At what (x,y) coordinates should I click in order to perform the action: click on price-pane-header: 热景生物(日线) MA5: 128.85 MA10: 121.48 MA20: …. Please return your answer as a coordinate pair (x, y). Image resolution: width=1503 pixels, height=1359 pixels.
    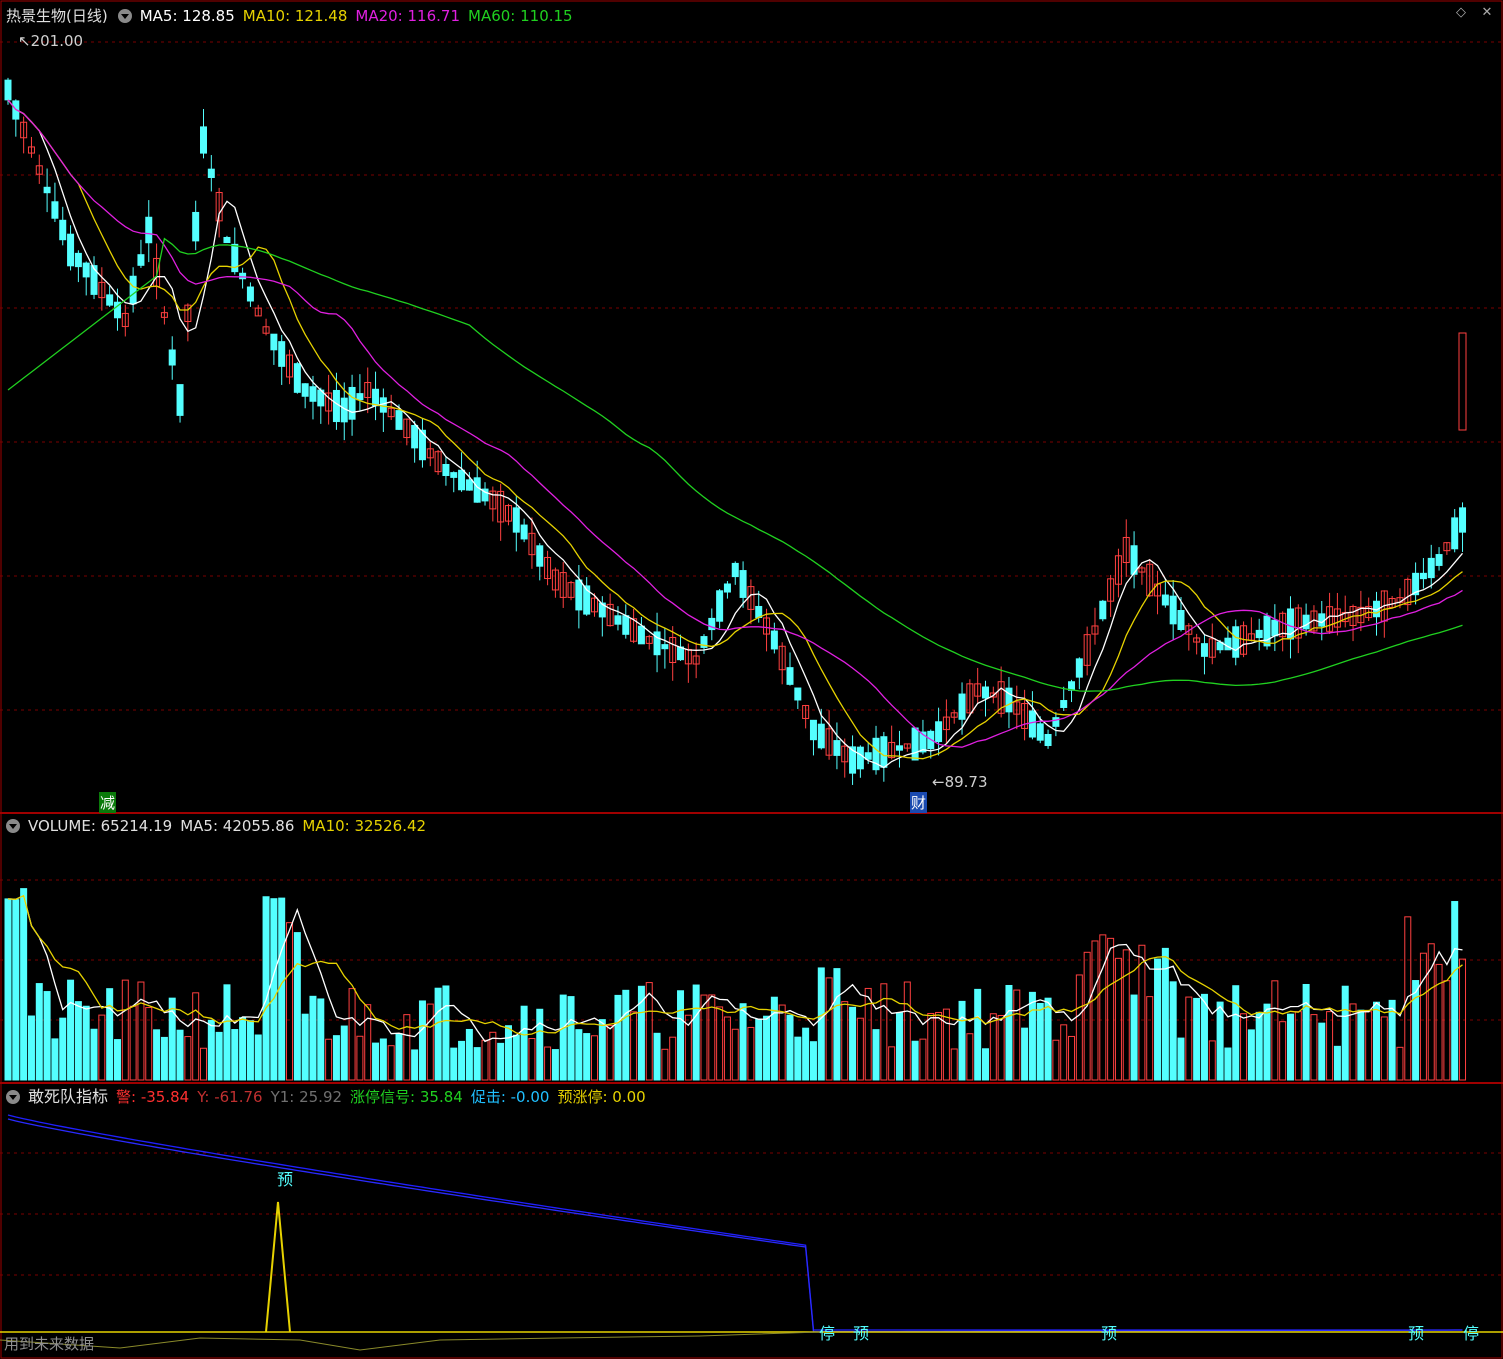
    Looking at the image, I should click on (290, 16).